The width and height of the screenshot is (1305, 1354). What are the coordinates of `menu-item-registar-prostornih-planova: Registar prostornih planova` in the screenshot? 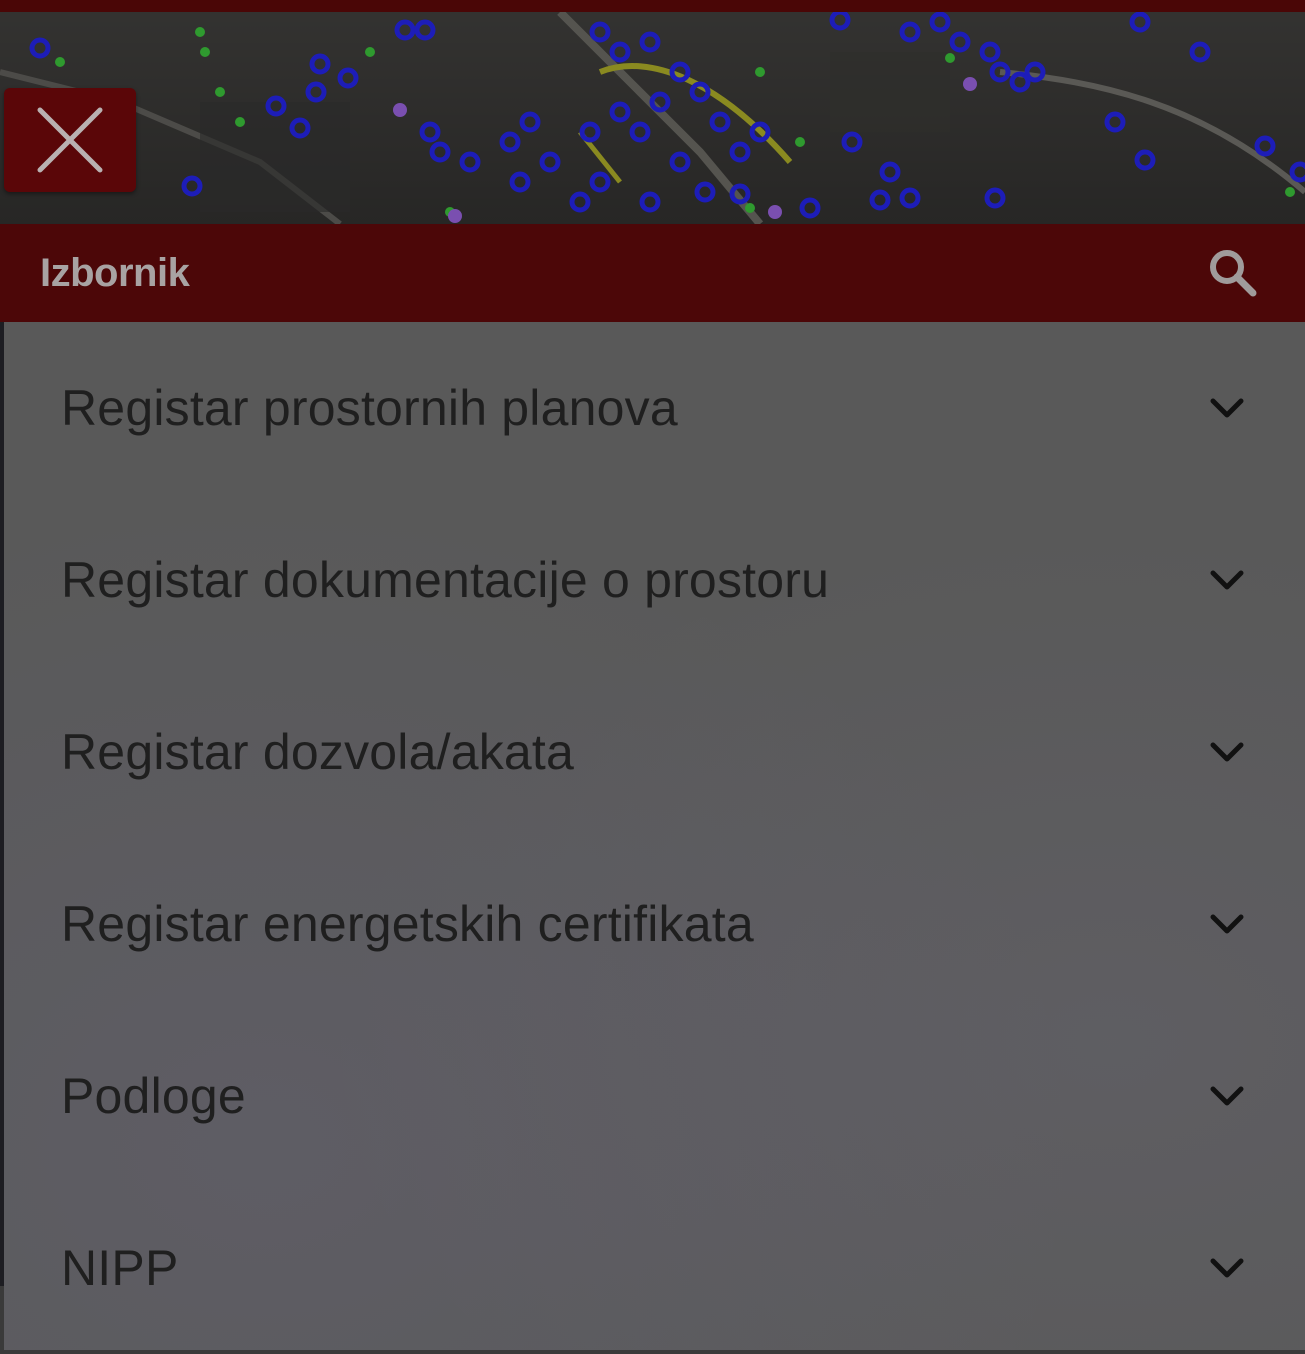 It's located at (654, 408).